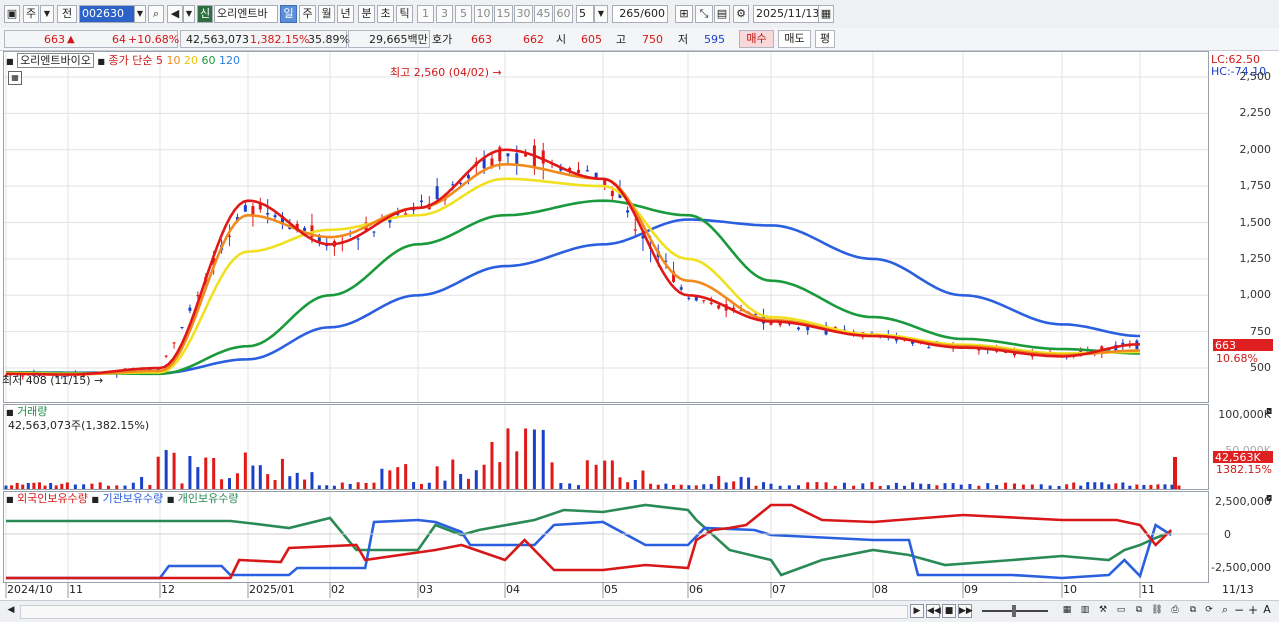 This screenshot has width=1279, height=622. I want to click on price-tick: 2,500, so click(1255, 76).